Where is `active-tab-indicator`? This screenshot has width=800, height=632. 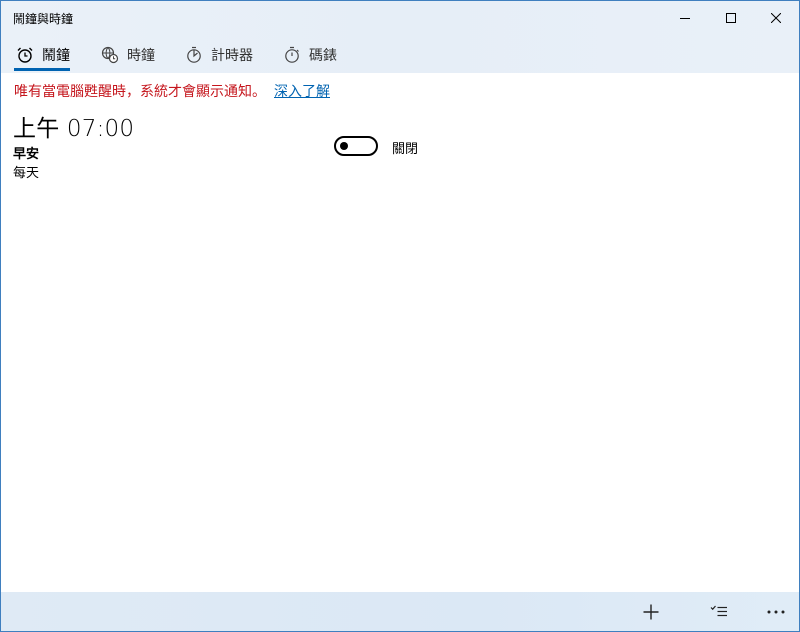 active-tab-indicator is located at coordinates (42, 69).